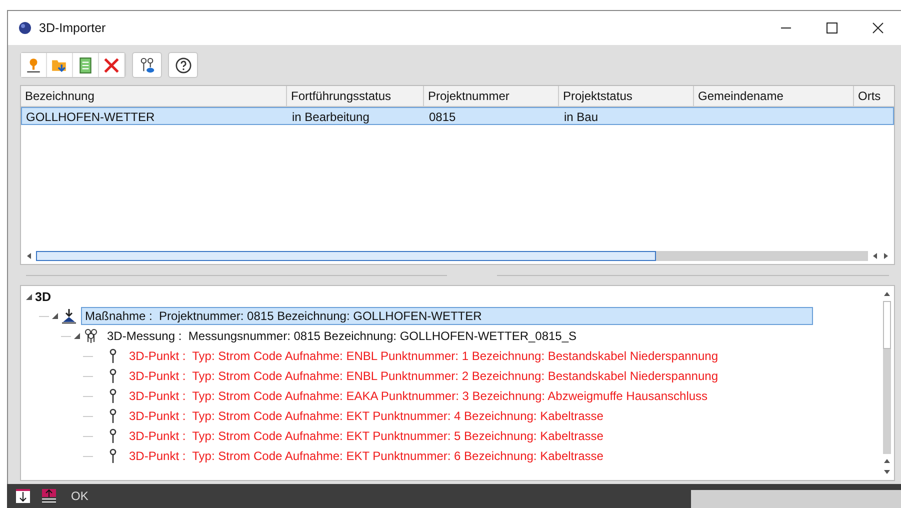  What do you see at coordinates (342, 336) in the screenshot?
I see `tree-node: 3D-Messung : Messungsnummer: 0815 Bezeichnung: GOLLHOFEN-WETTER_0815_S` at bounding box center [342, 336].